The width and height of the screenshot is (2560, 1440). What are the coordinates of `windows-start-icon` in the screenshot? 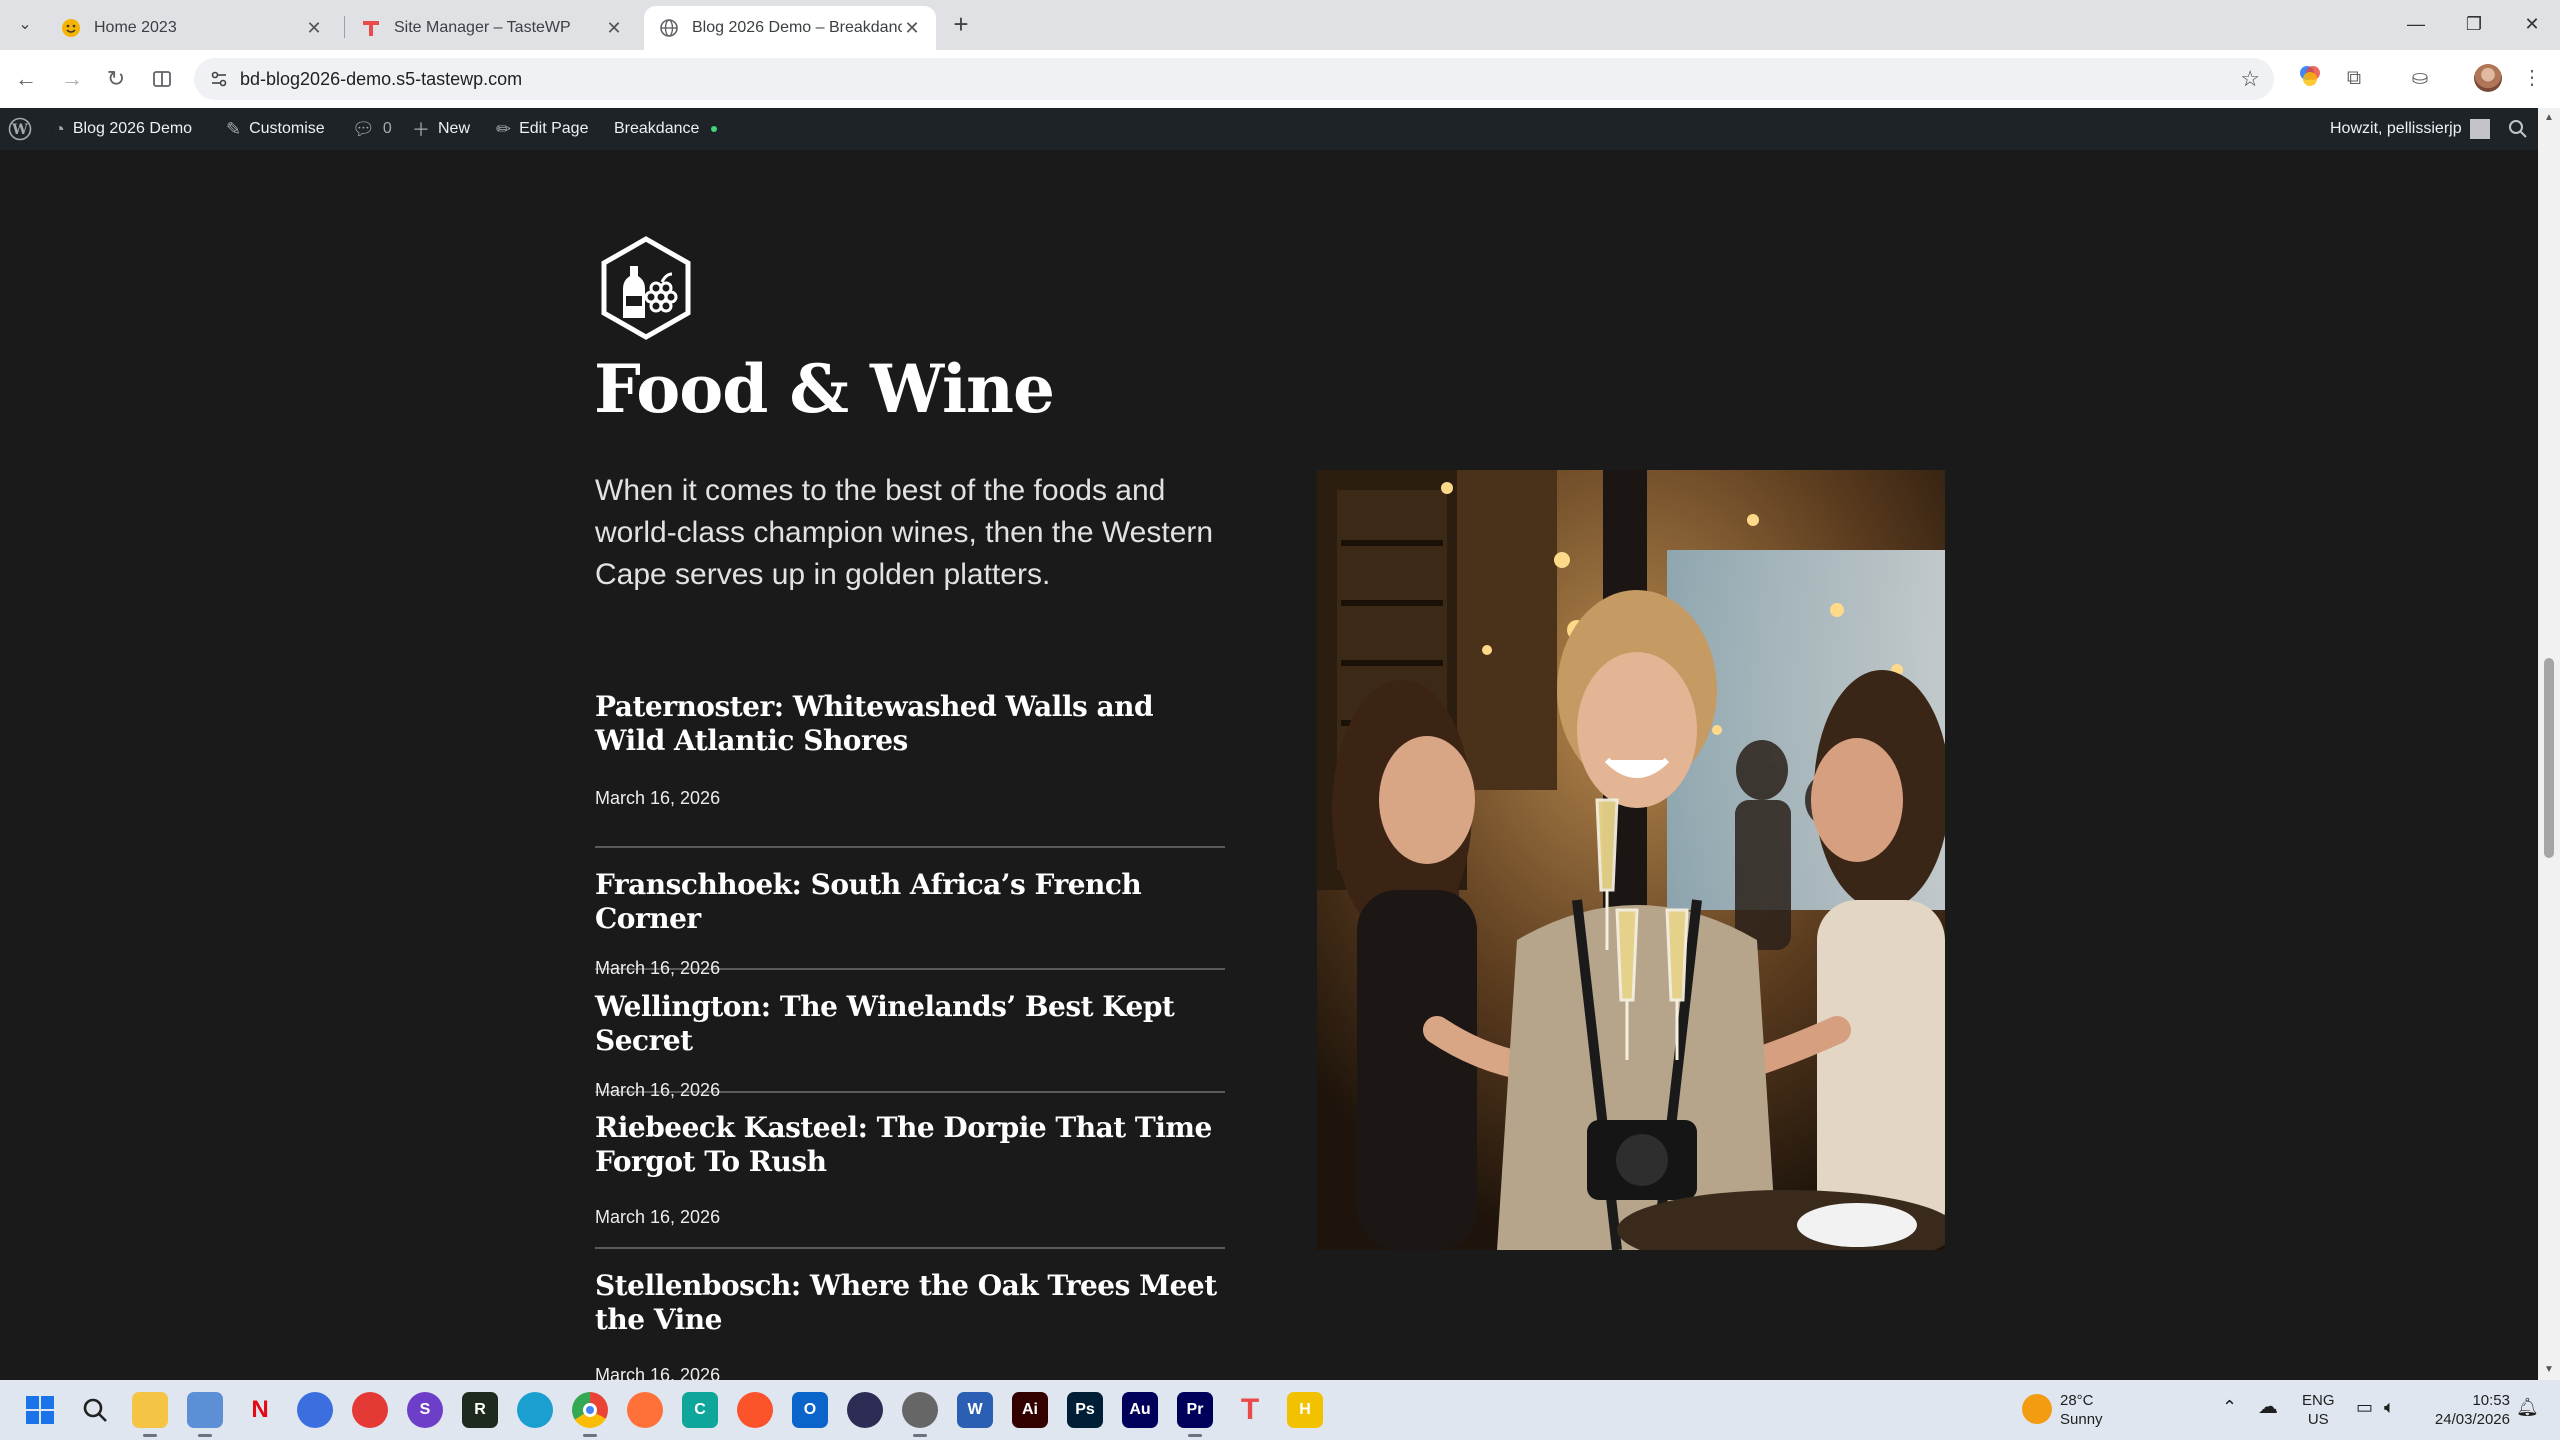 It's located at (40, 1410).